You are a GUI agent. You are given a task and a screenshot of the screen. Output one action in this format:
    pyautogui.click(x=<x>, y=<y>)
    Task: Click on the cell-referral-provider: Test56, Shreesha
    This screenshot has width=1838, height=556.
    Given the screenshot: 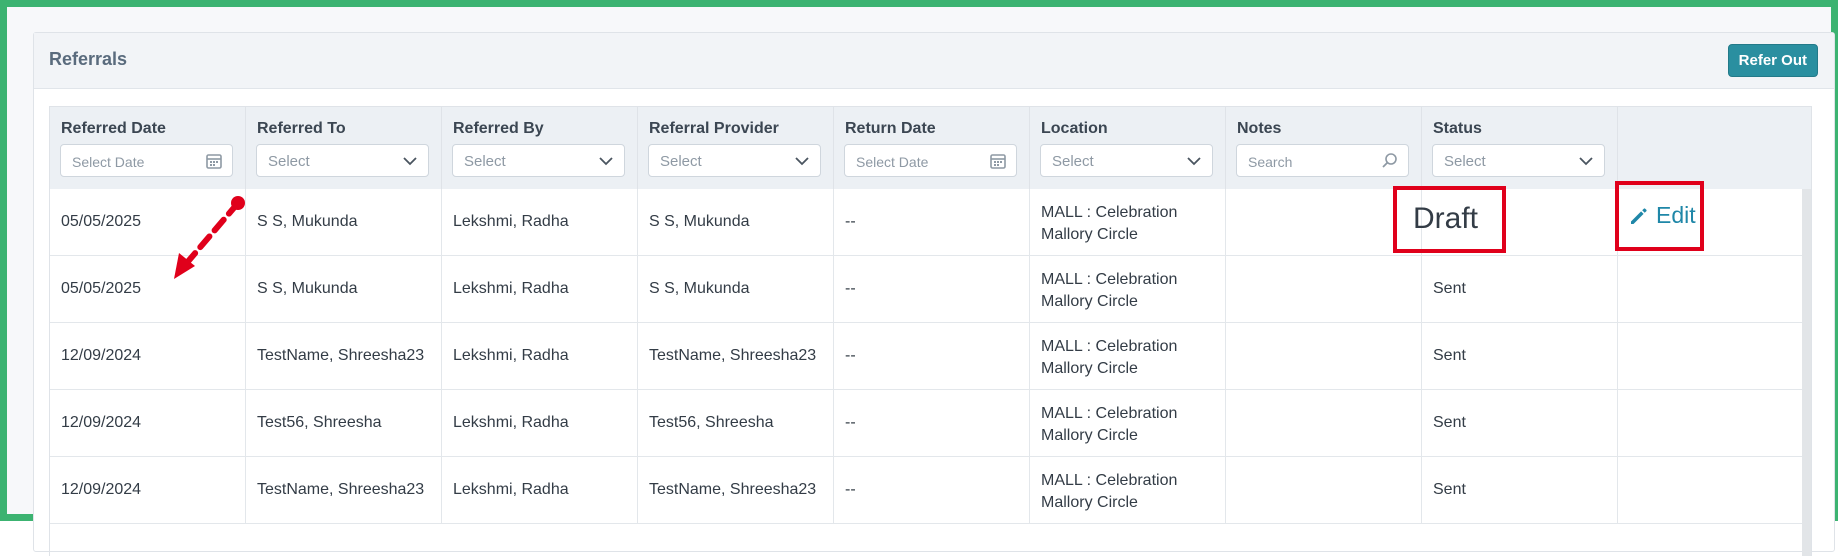 What is the action you would take?
    pyautogui.click(x=736, y=423)
    